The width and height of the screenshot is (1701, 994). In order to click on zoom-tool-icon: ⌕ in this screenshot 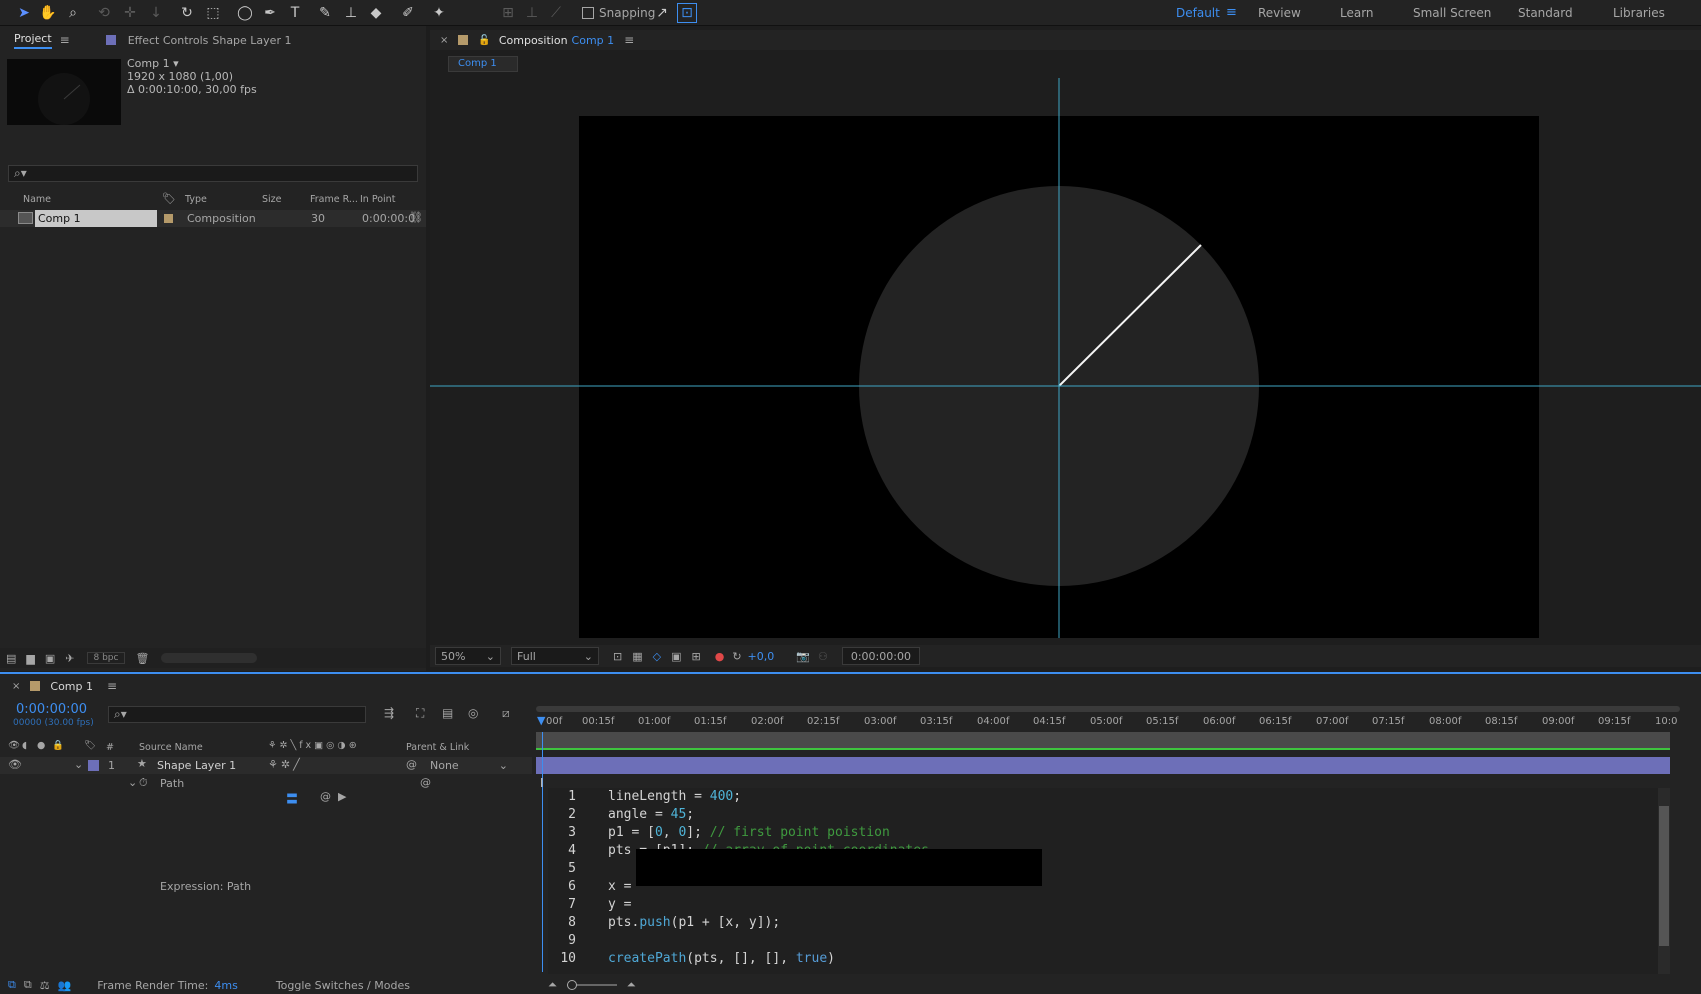, I will do `click(73, 13)`.